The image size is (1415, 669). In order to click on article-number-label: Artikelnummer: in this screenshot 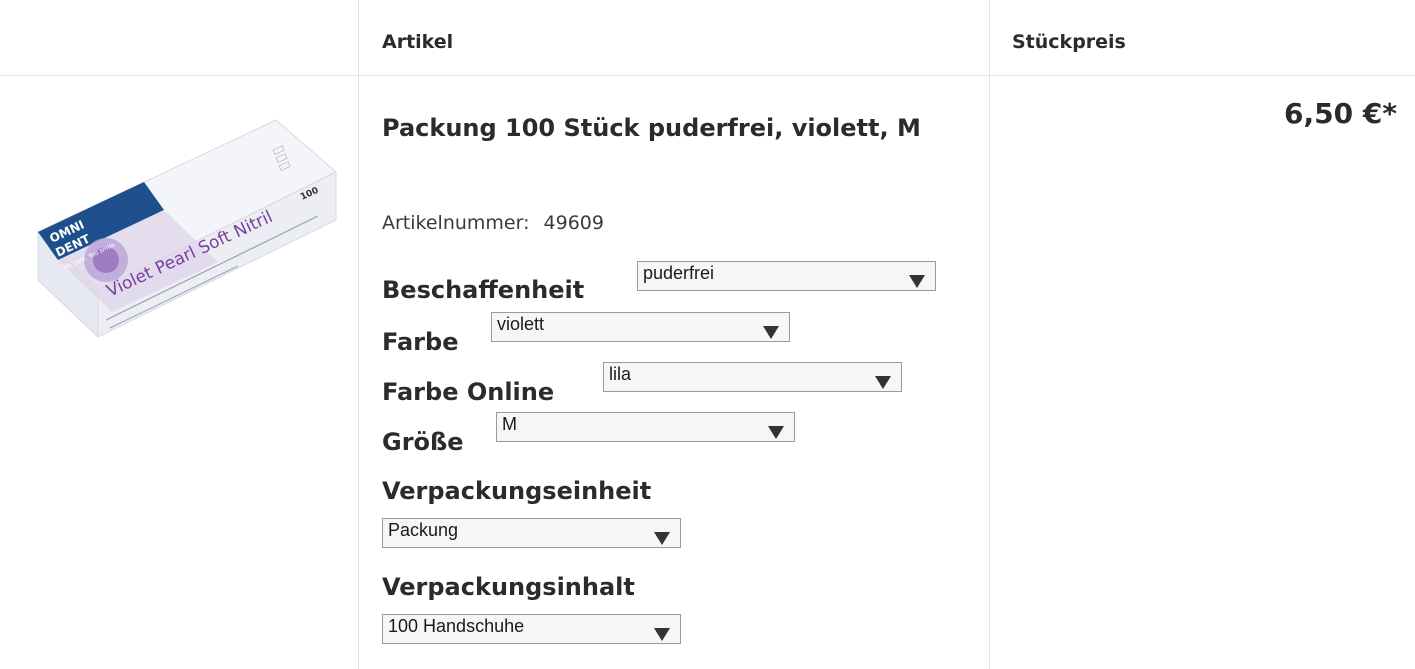, I will do `click(456, 223)`.